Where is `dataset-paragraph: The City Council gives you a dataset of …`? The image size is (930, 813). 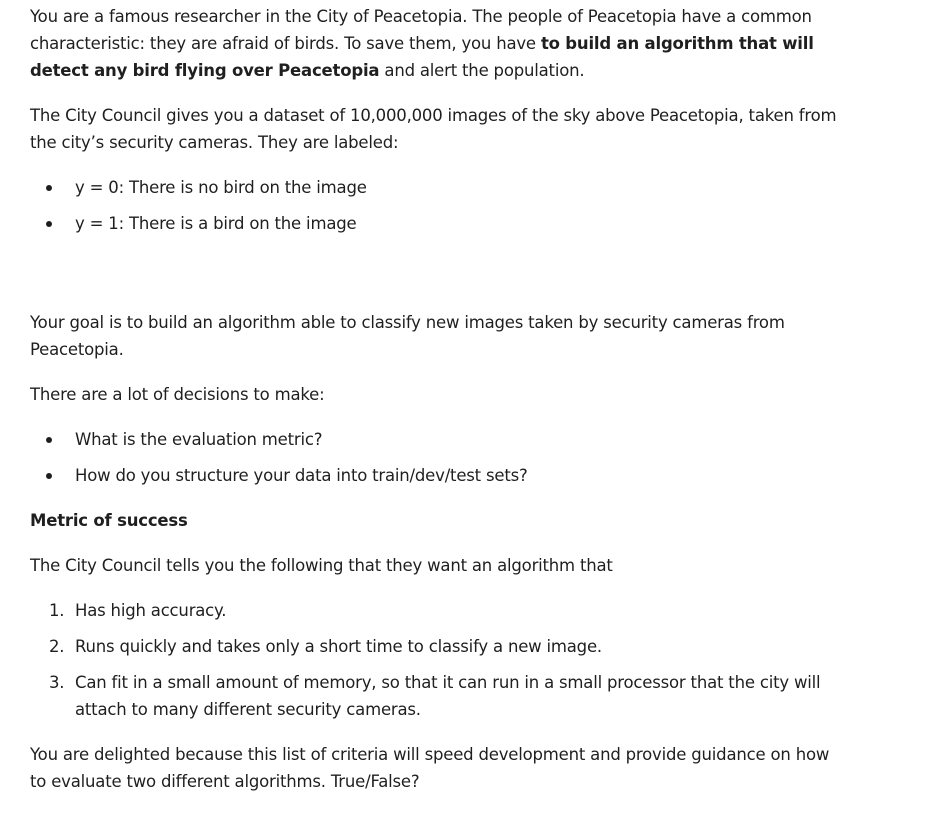
dataset-paragraph: The City Council gives you a dataset of … is located at coordinates (433, 129).